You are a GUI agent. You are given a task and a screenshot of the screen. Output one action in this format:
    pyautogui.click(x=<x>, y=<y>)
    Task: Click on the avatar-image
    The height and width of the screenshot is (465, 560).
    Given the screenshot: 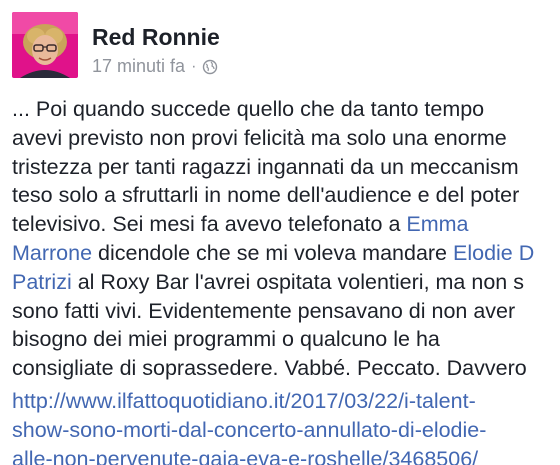 What is the action you would take?
    pyautogui.click(x=45, y=45)
    